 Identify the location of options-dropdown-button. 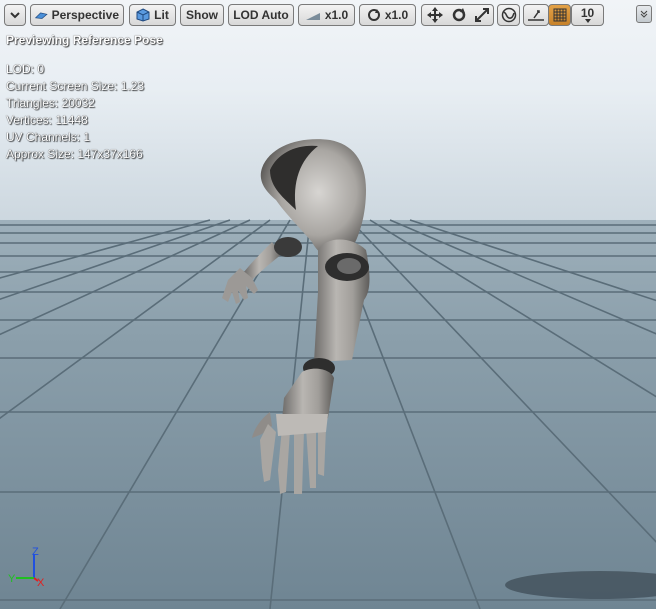
(15, 15).